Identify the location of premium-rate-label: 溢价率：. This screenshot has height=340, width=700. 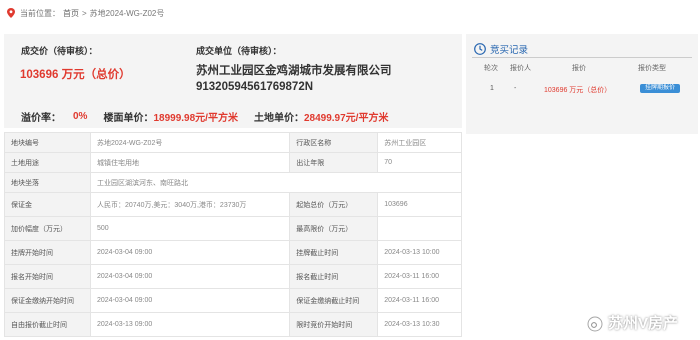
(41, 118).